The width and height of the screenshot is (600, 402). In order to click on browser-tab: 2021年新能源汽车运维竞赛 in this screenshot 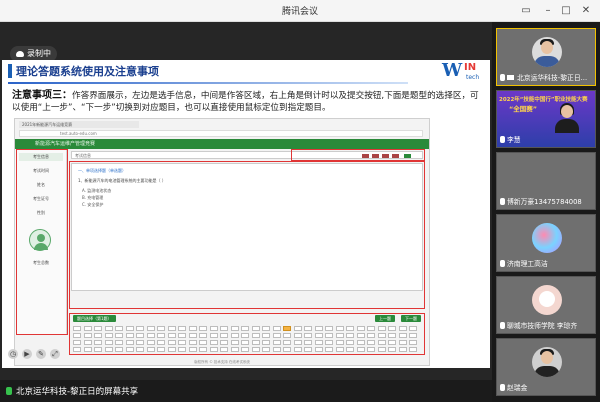, I will do `click(79, 124)`.